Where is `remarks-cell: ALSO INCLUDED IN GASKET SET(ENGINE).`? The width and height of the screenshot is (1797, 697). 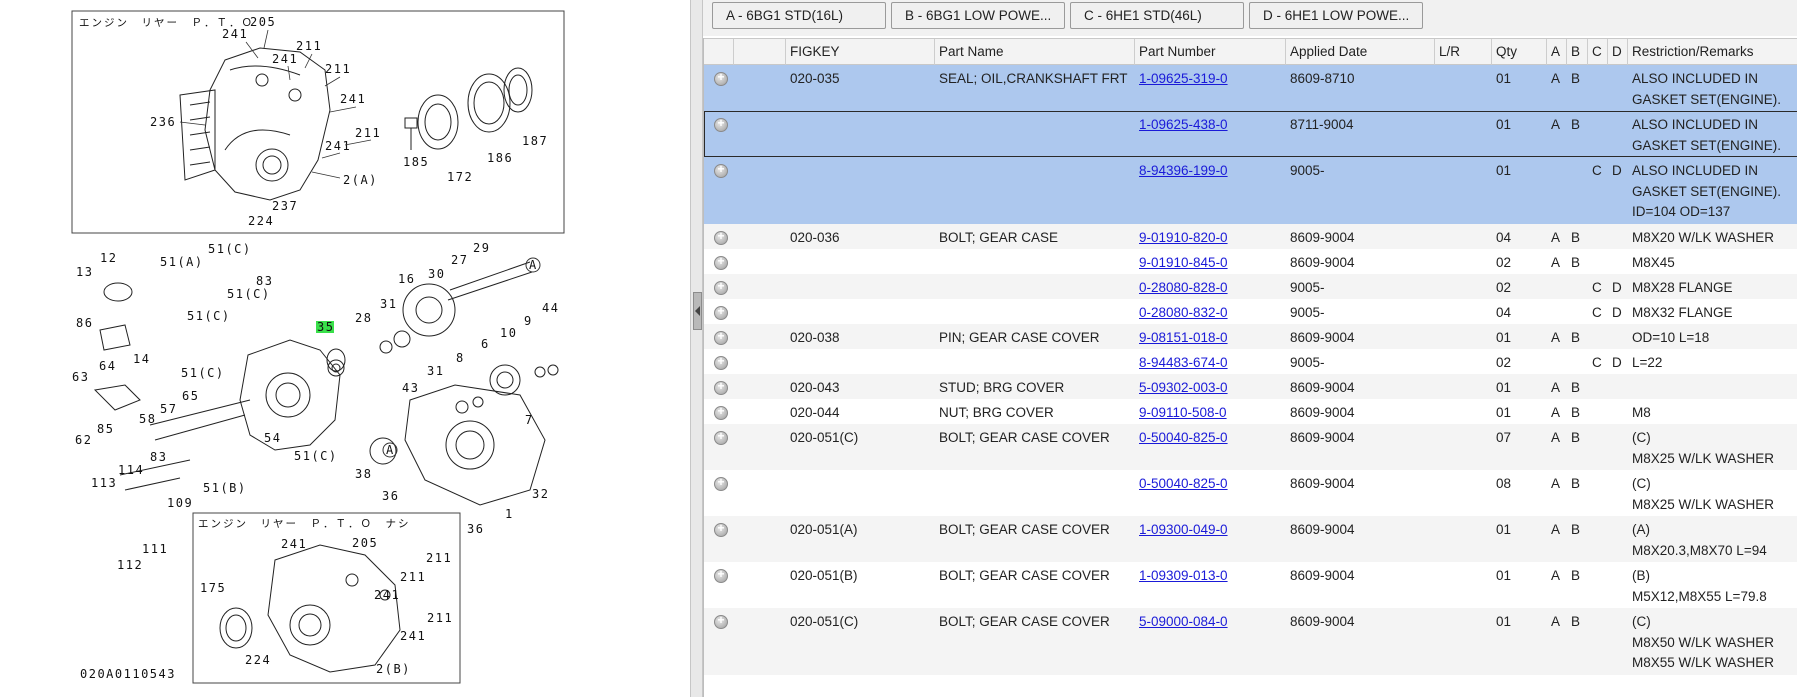 remarks-cell: ALSO INCLUDED IN GASKET SET(ENGINE). is located at coordinates (1707, 89).